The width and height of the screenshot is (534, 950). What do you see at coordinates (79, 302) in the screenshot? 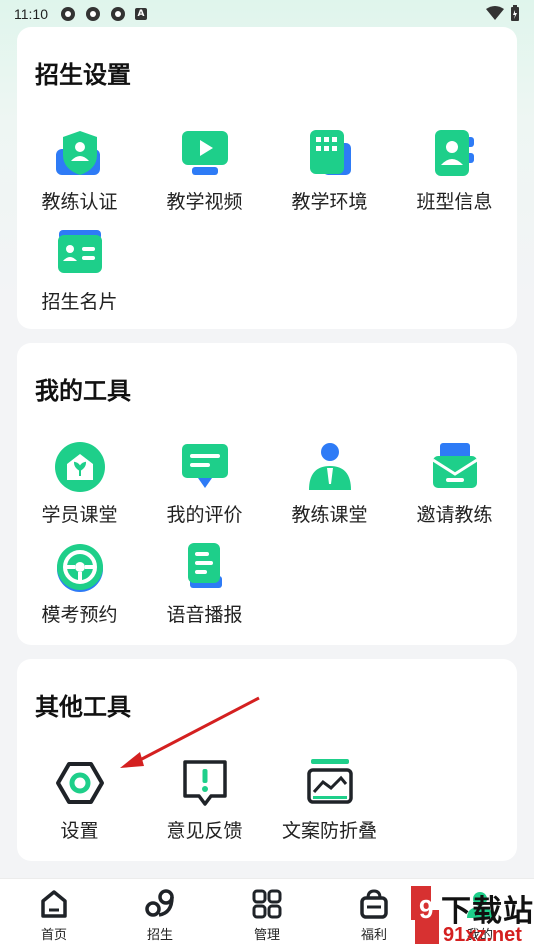
I see `item-label: 招生名片` at bounding box center [79, 302].